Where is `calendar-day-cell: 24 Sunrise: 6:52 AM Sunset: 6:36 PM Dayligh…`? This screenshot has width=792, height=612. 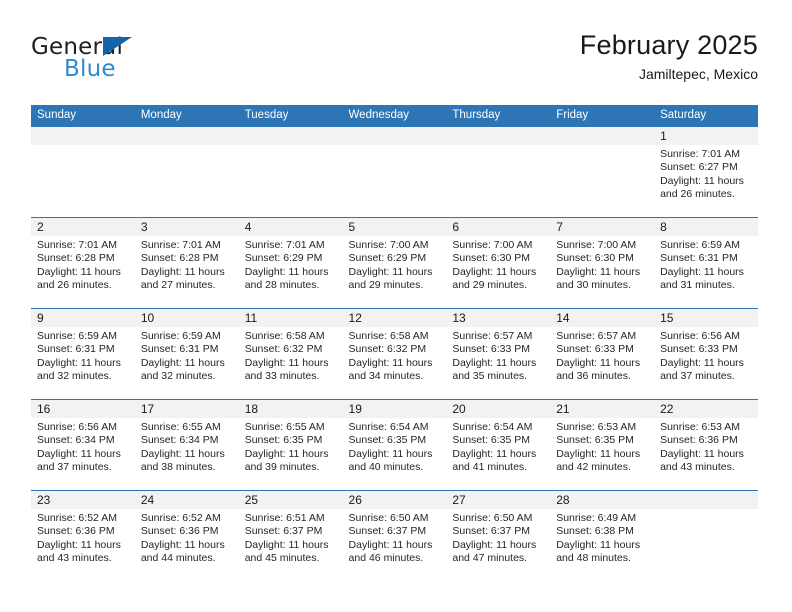 calendar-day-cell: 24 Sunrise: 6:52 AM Sunset: 6:36 PM Dayligh… is located at coordinates (186, 535).